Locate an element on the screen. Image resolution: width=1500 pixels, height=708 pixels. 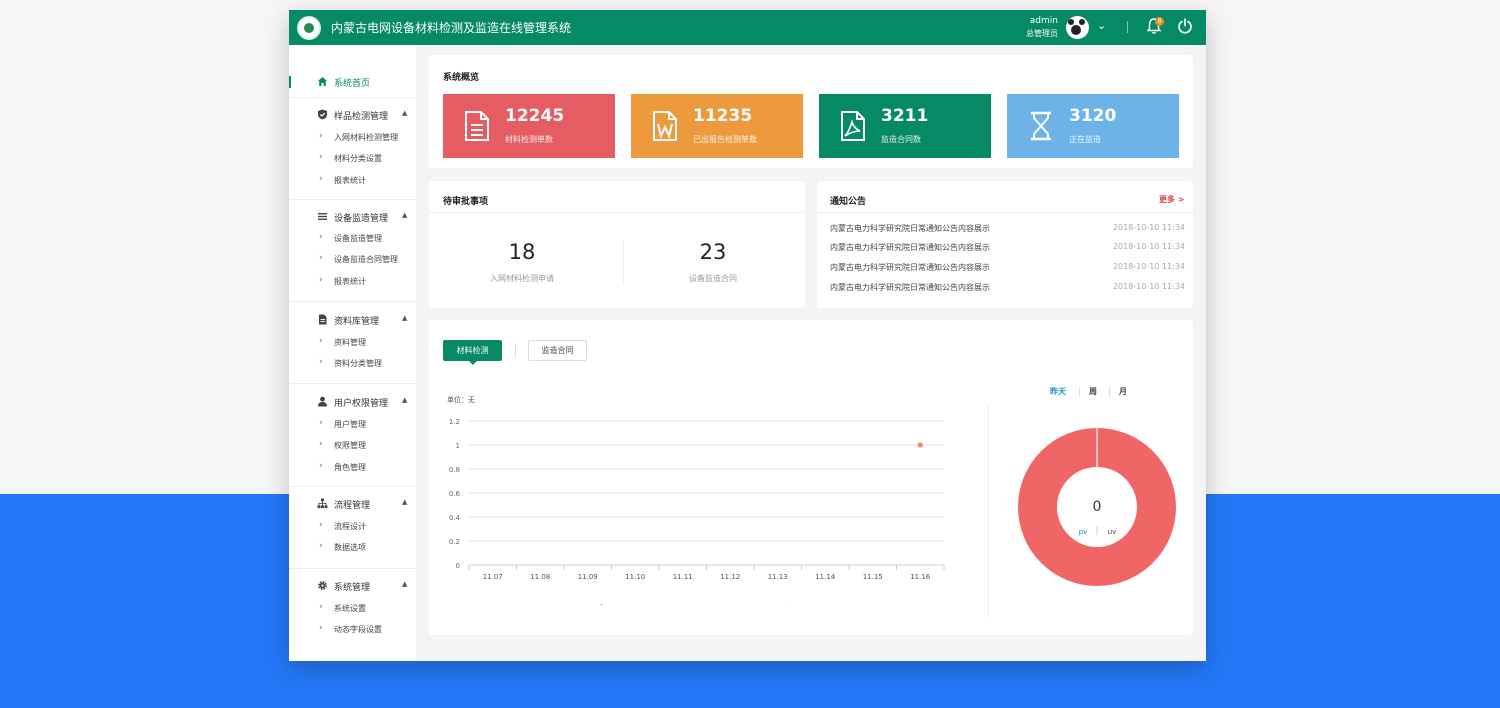
sidebar-group-equipment-supervision: 设备监造管理 ▲ is located at coordinates (352, 219).